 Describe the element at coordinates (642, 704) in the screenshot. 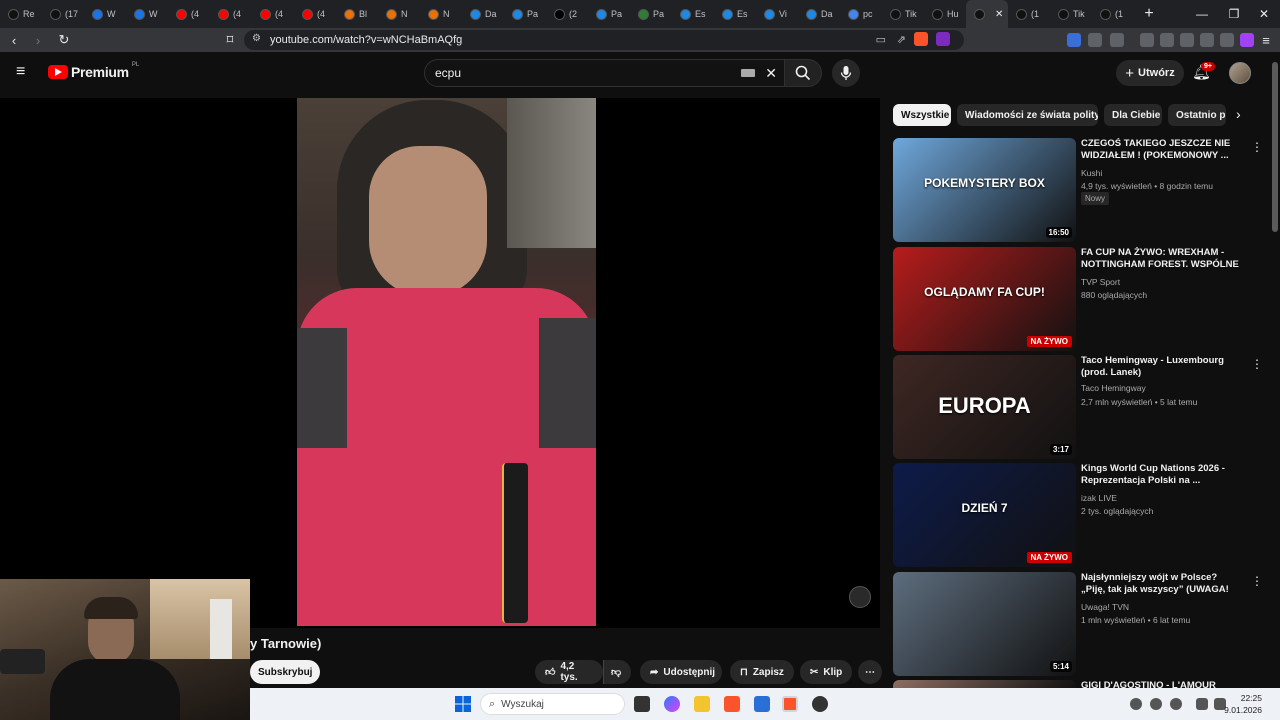

I see `task-view-icon` at that location.